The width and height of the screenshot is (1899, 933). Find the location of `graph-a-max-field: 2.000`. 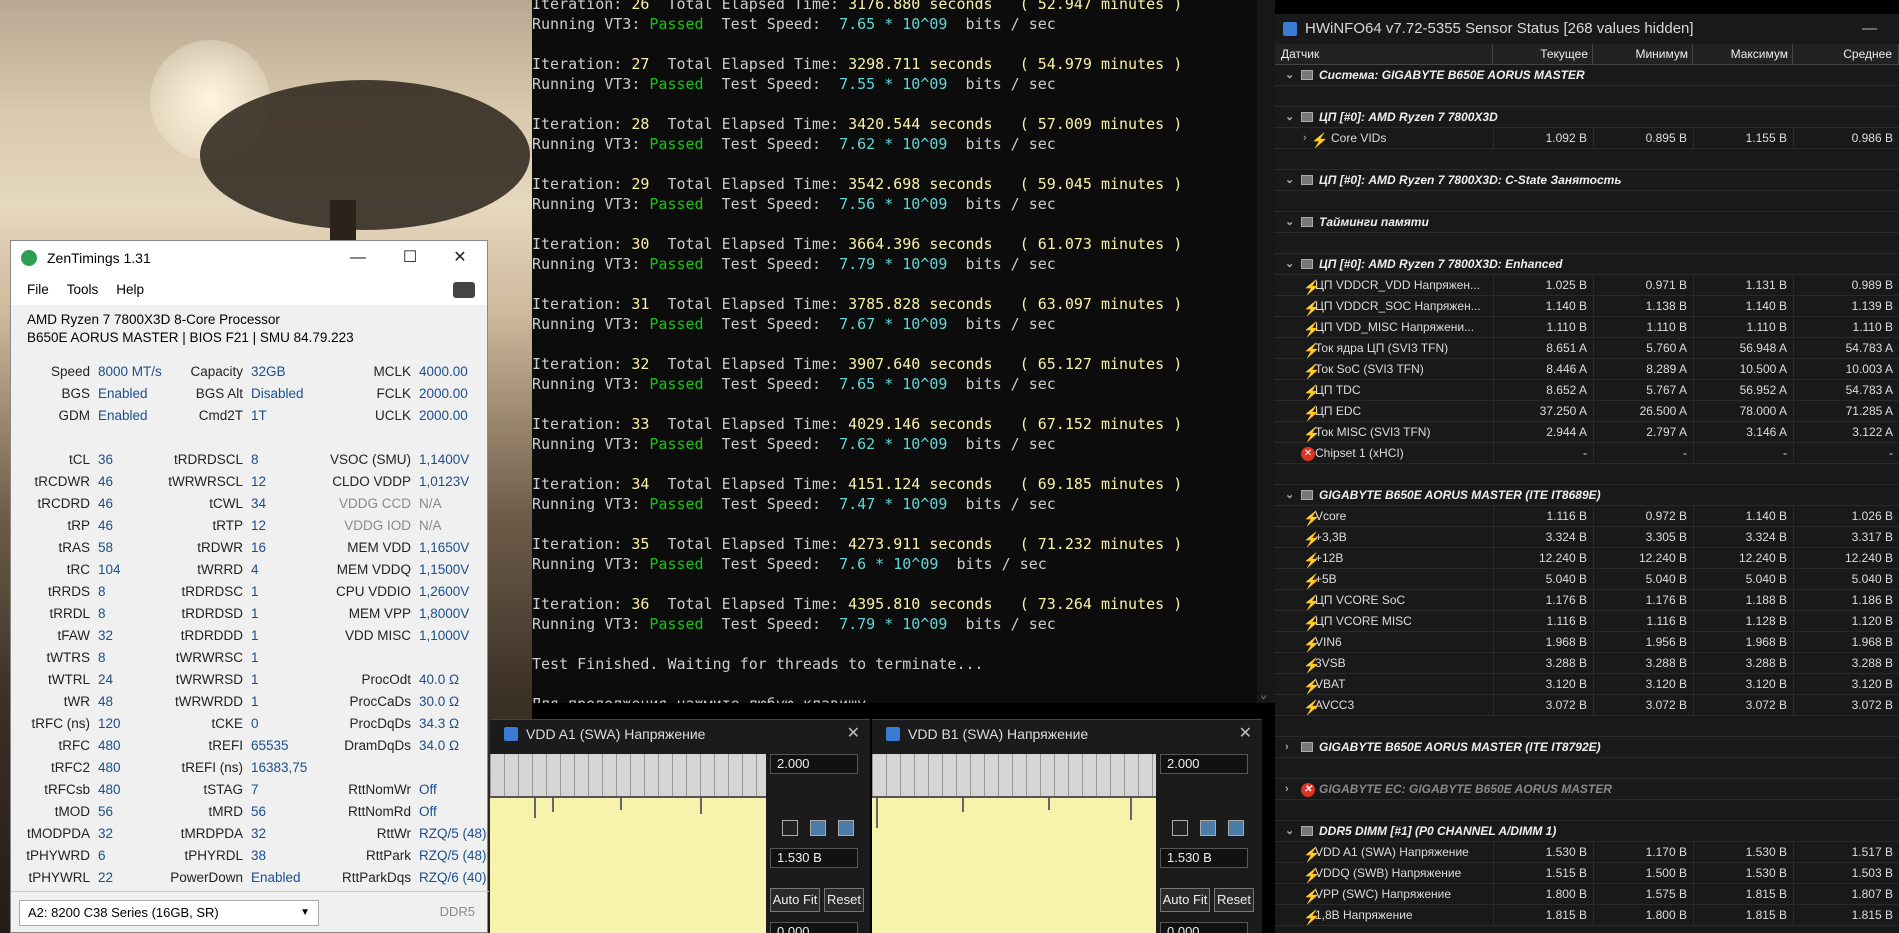

graph-a-max-field: 2.000 is located at coordinates (814, 764).